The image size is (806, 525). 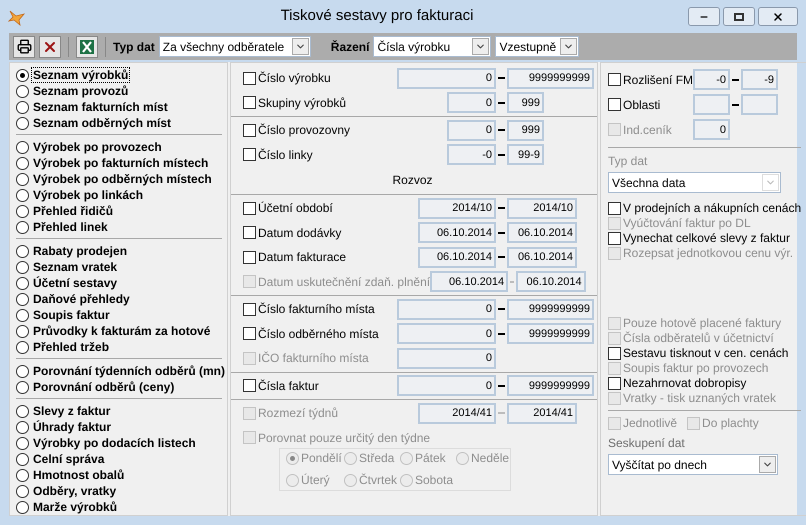 What do you see at coordinates (72, 427) in the screenshot?
I see `report-option: Úhrady faktur` at bounding box center [72, 427].